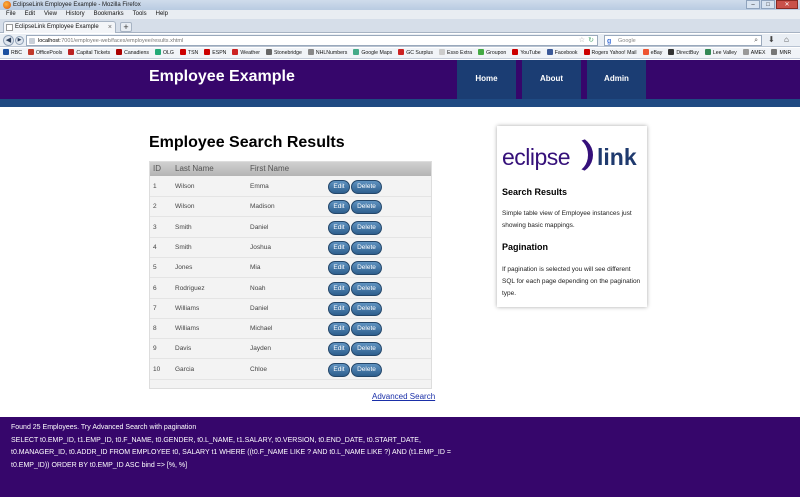 The image size is (800, 497). What do you see at coordinates (287, 53) in the screenshot?
I see `bookmark-label: Stonebridge` at bounding box center [287, 53].